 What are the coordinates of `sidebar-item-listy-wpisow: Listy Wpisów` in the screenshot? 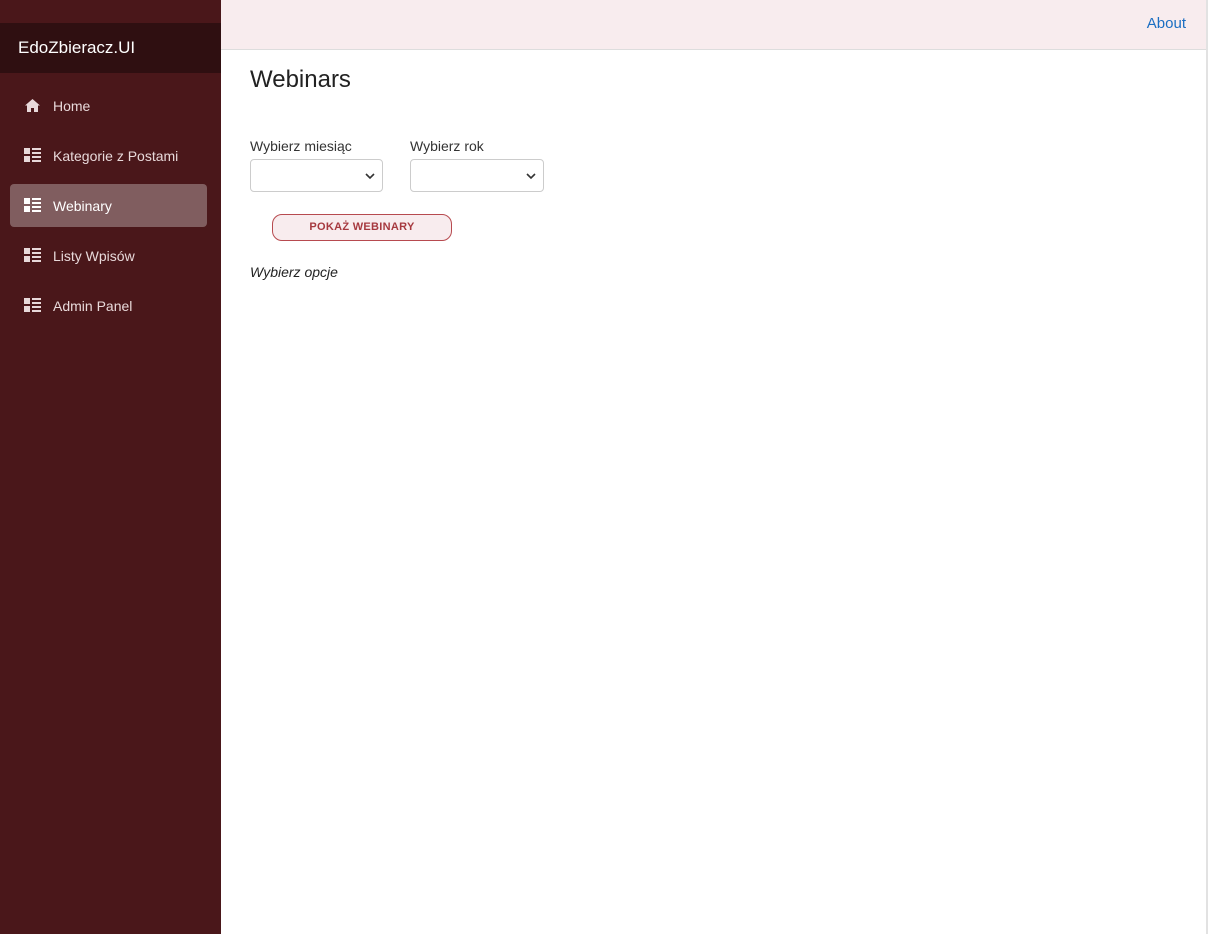 It's located at (108, 255).